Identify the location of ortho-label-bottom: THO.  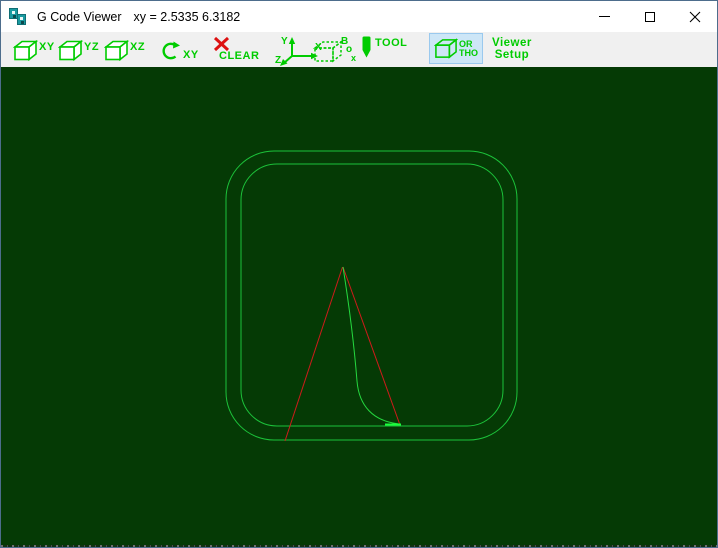
(468, 52).